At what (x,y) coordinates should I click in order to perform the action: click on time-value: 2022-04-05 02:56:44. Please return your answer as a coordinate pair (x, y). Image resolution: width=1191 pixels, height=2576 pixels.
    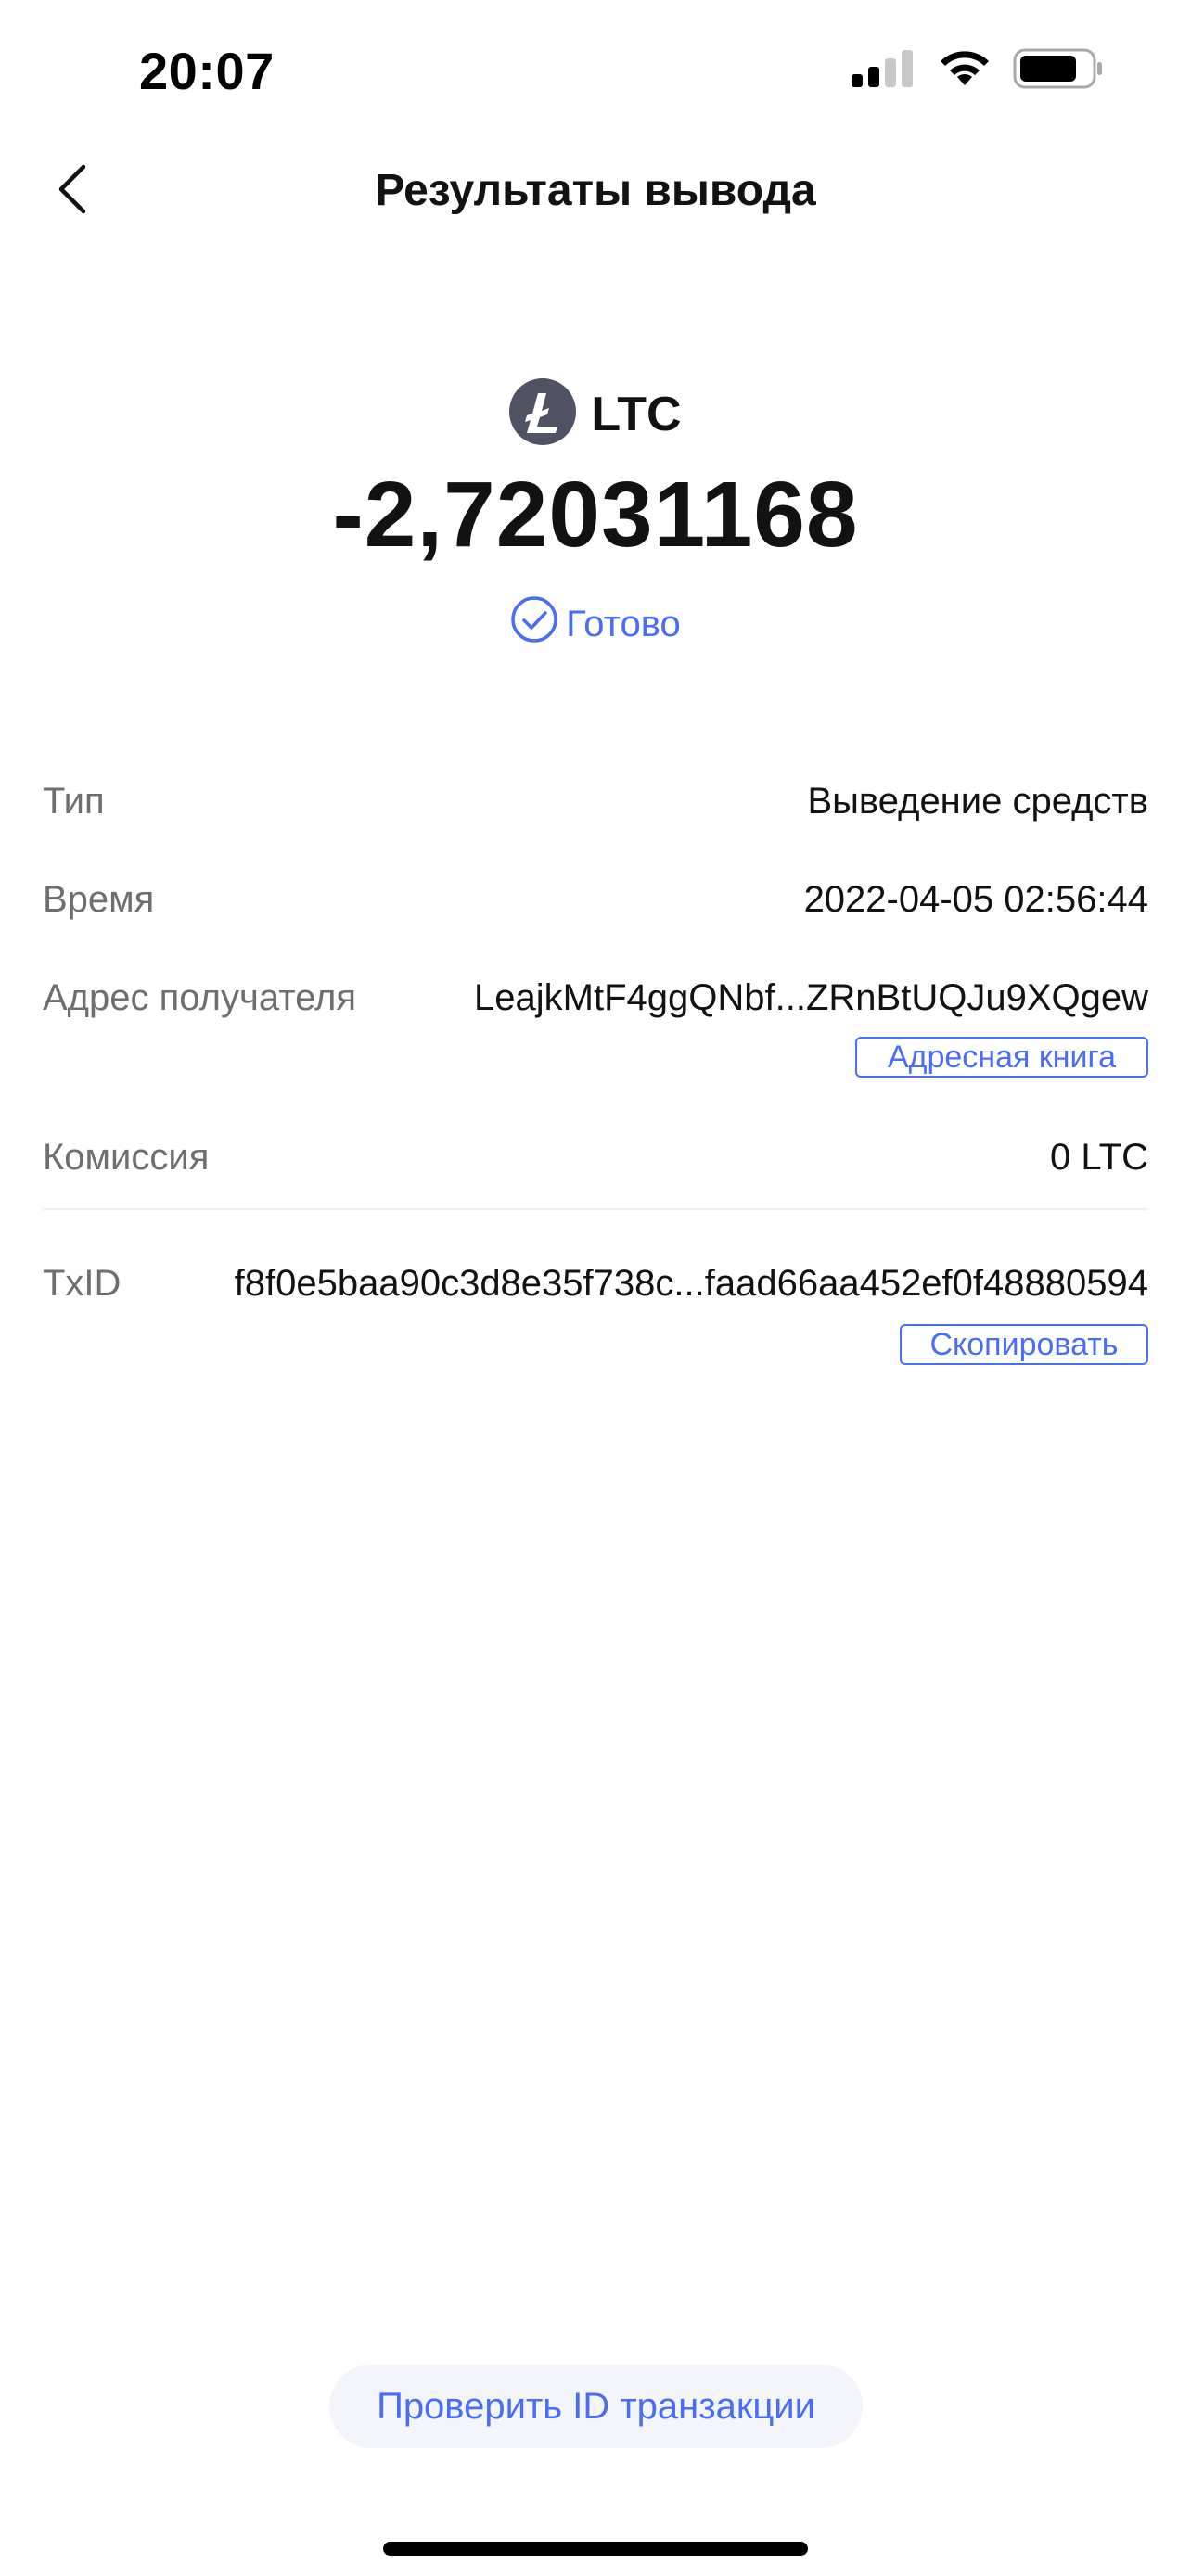
    Looking at the image, I should click on (975, 900).